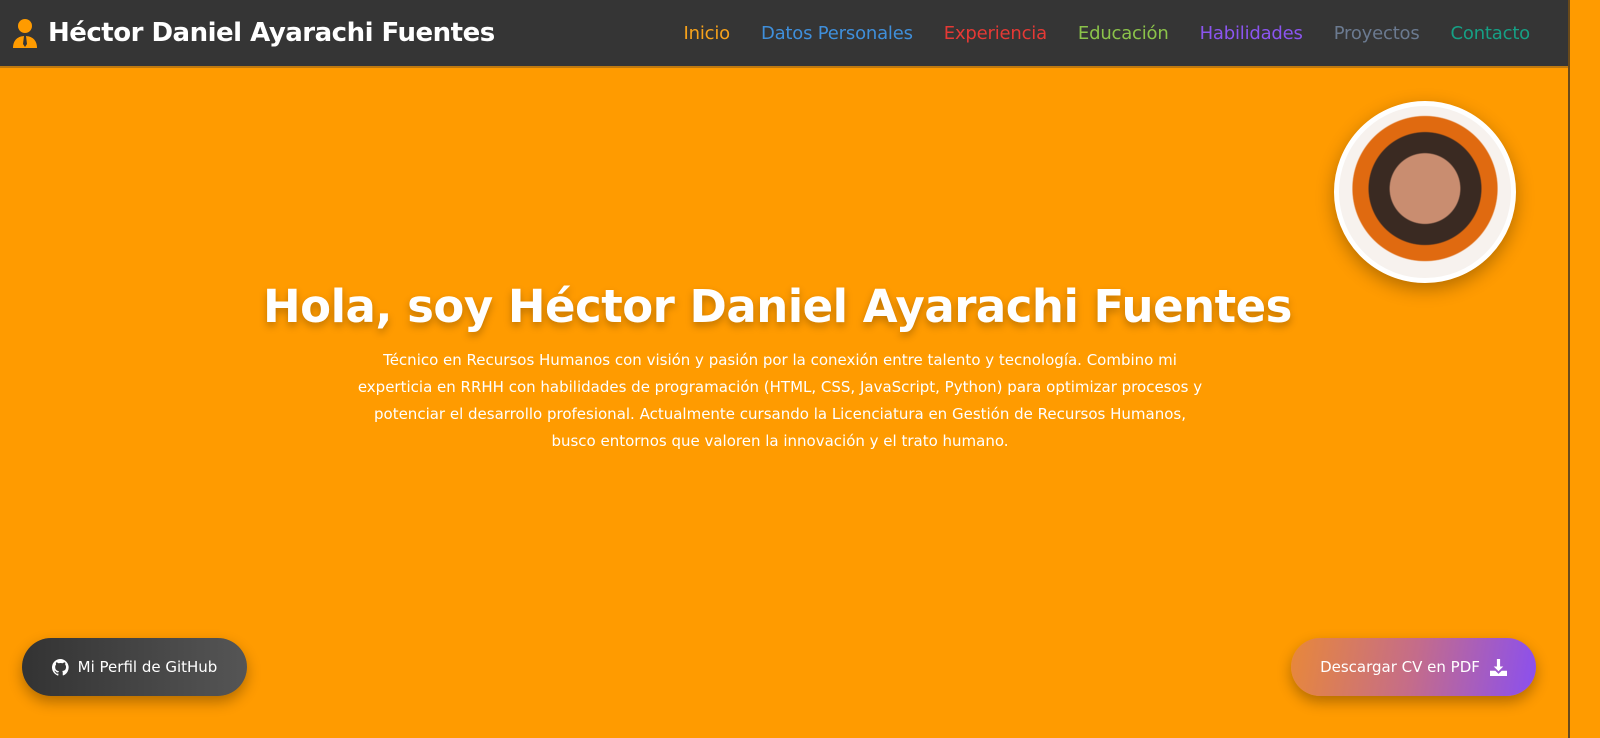 This screenshot has width=1600, height=738. Describe the element at coordinates (271, 33) in the screenshot. I see `brand-name: Héctor Daniel Ayarachi Fuentes` at that location.